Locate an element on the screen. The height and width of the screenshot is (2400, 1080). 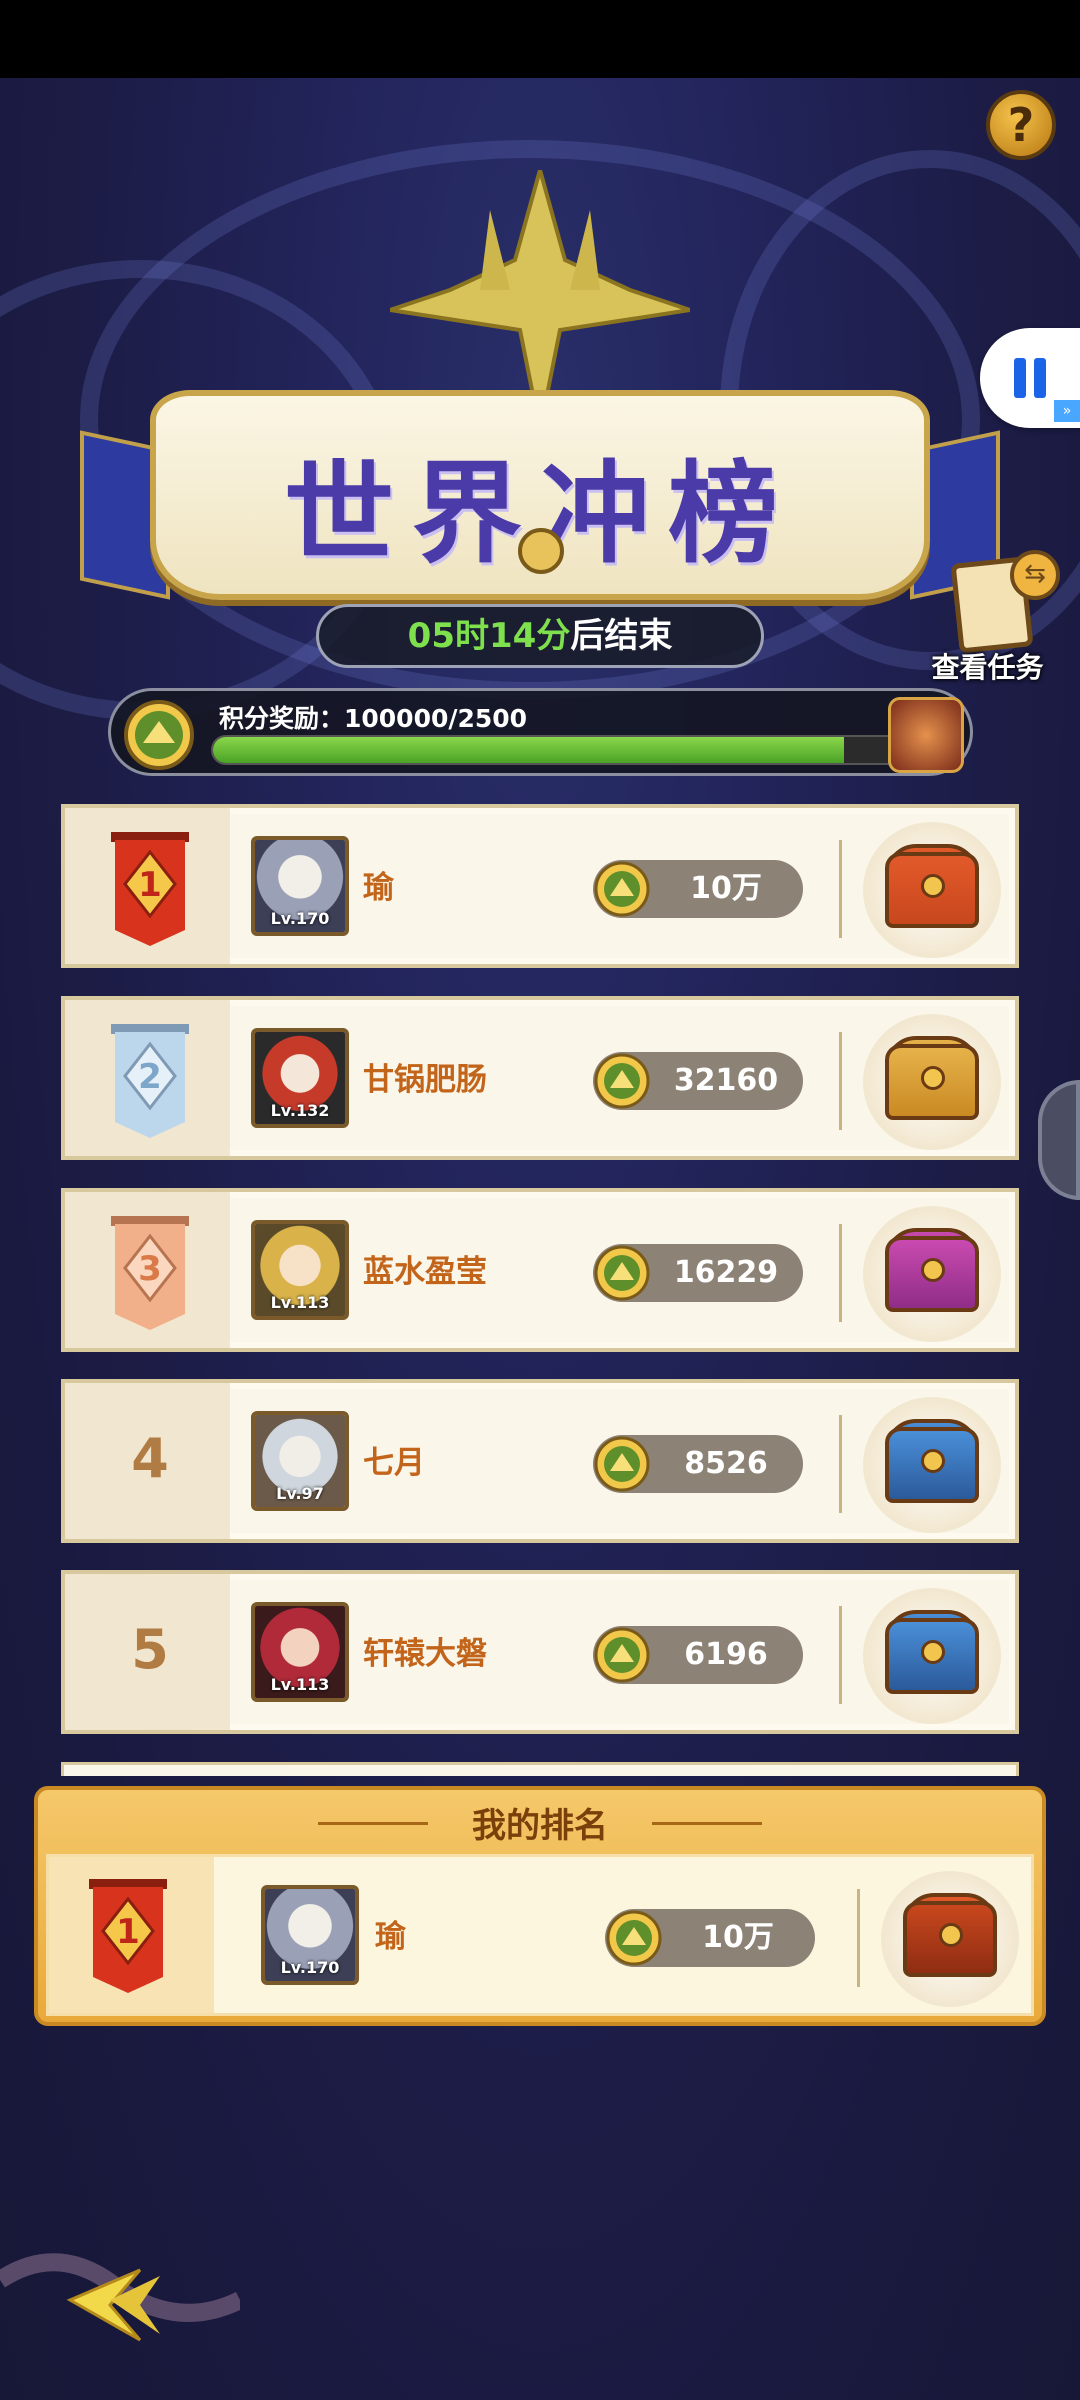
player-name: 轩辕大磐 is located at coordinates (425, 1654).